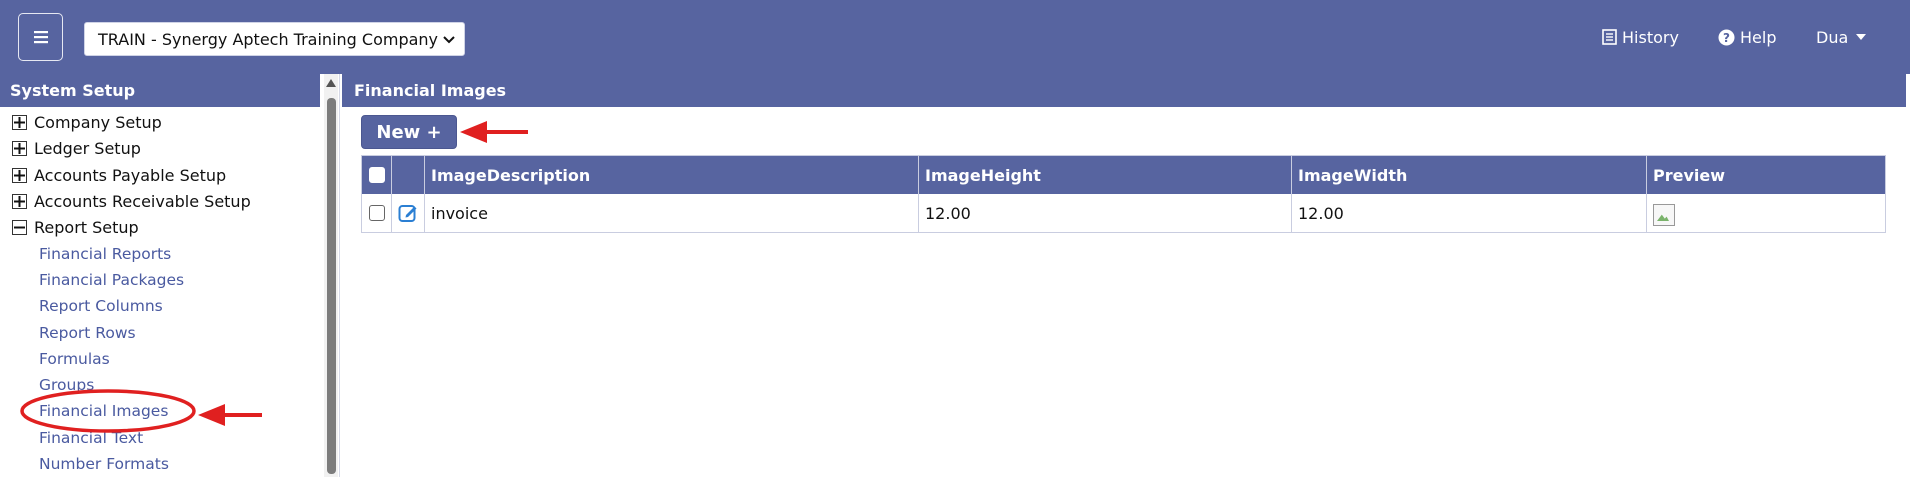  What do you see at coordinates (672, 175) in the screenshot?
I see `column-header-image-description: ImageDescription` at bounding box center [672, 175].